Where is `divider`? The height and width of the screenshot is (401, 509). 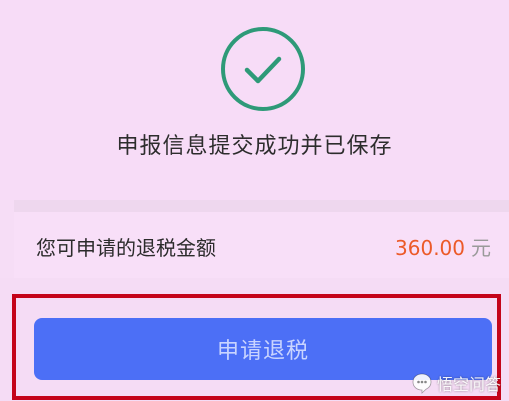 divider is located at coordinates (261, 206).